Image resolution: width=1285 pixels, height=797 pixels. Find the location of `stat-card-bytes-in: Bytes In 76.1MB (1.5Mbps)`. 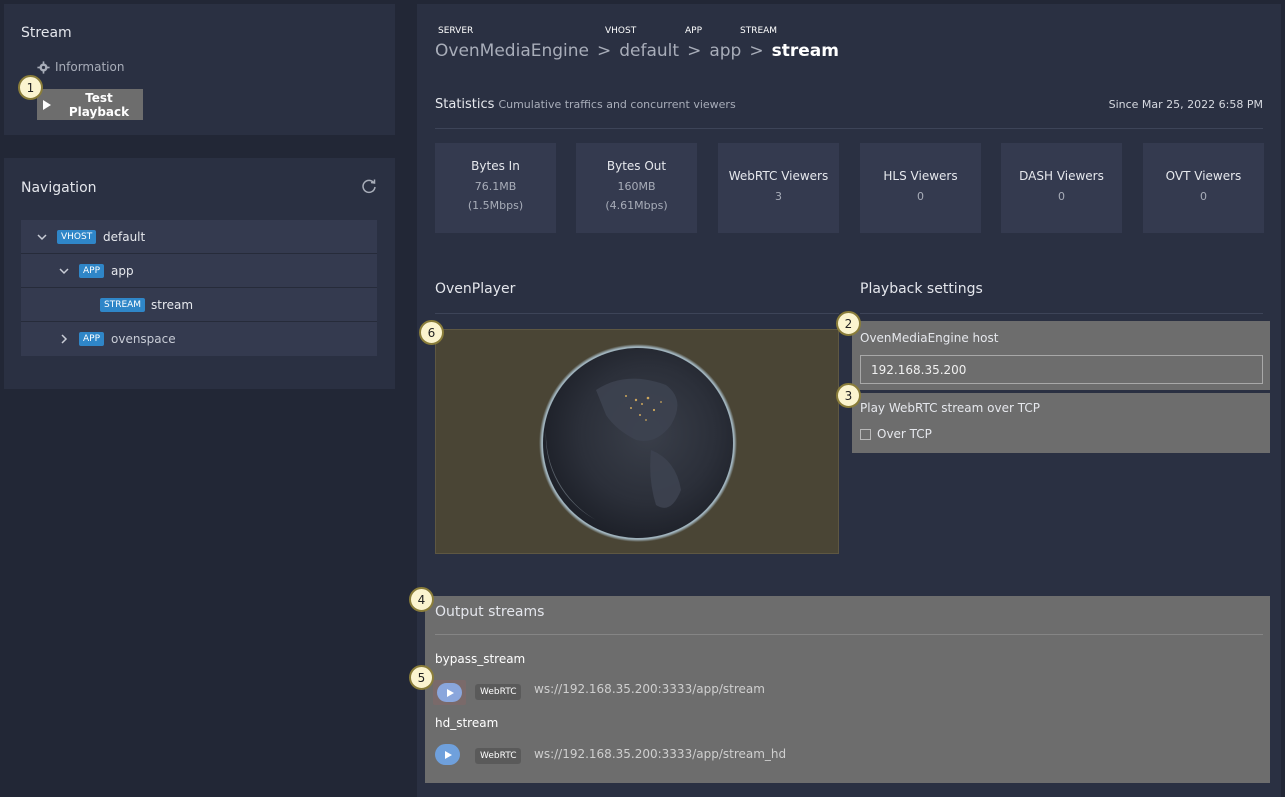

stat-card-bytes-in: Bytes In 76.1MB (1.5Mbps) is located at coordinates (495, 188).